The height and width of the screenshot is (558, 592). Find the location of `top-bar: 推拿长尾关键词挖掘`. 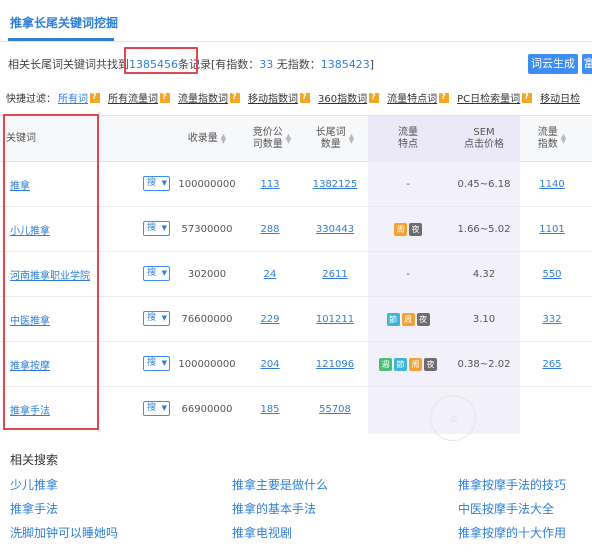

top-bar: 推拿长尾关键词挖掘 is located at coordinates (296, 21).